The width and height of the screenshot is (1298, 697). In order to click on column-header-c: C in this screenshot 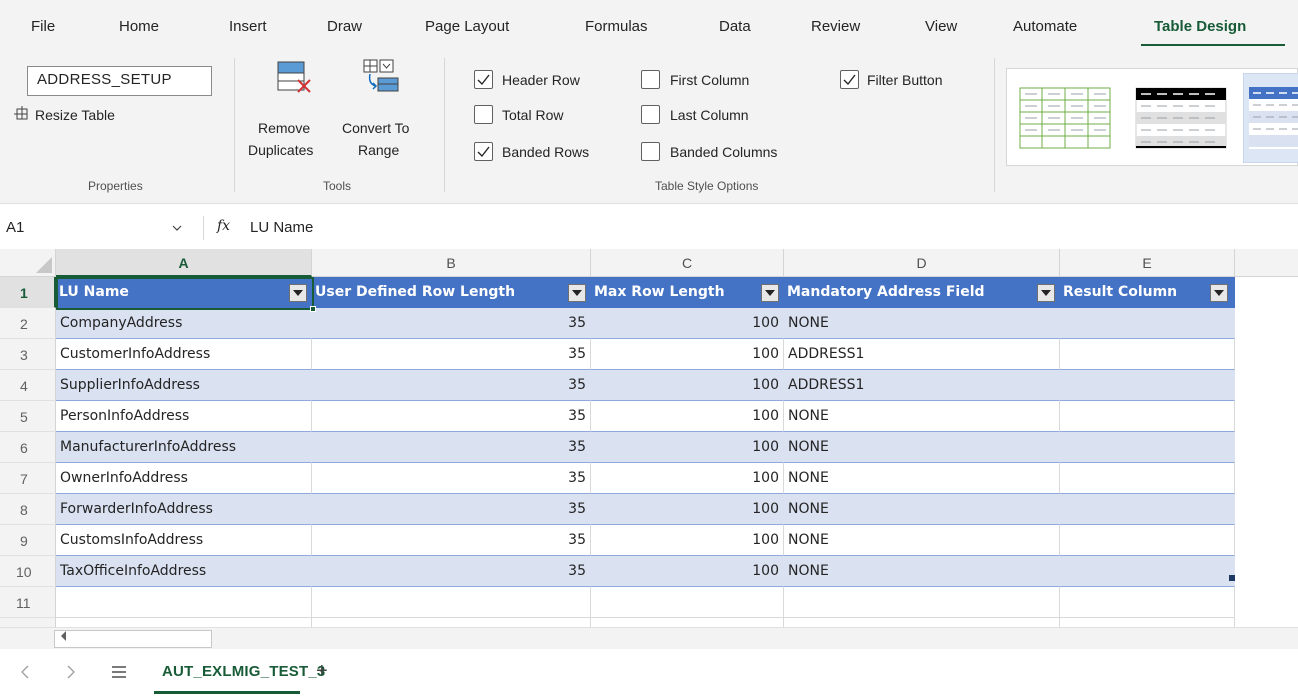, I will do `click(687, 263)`.